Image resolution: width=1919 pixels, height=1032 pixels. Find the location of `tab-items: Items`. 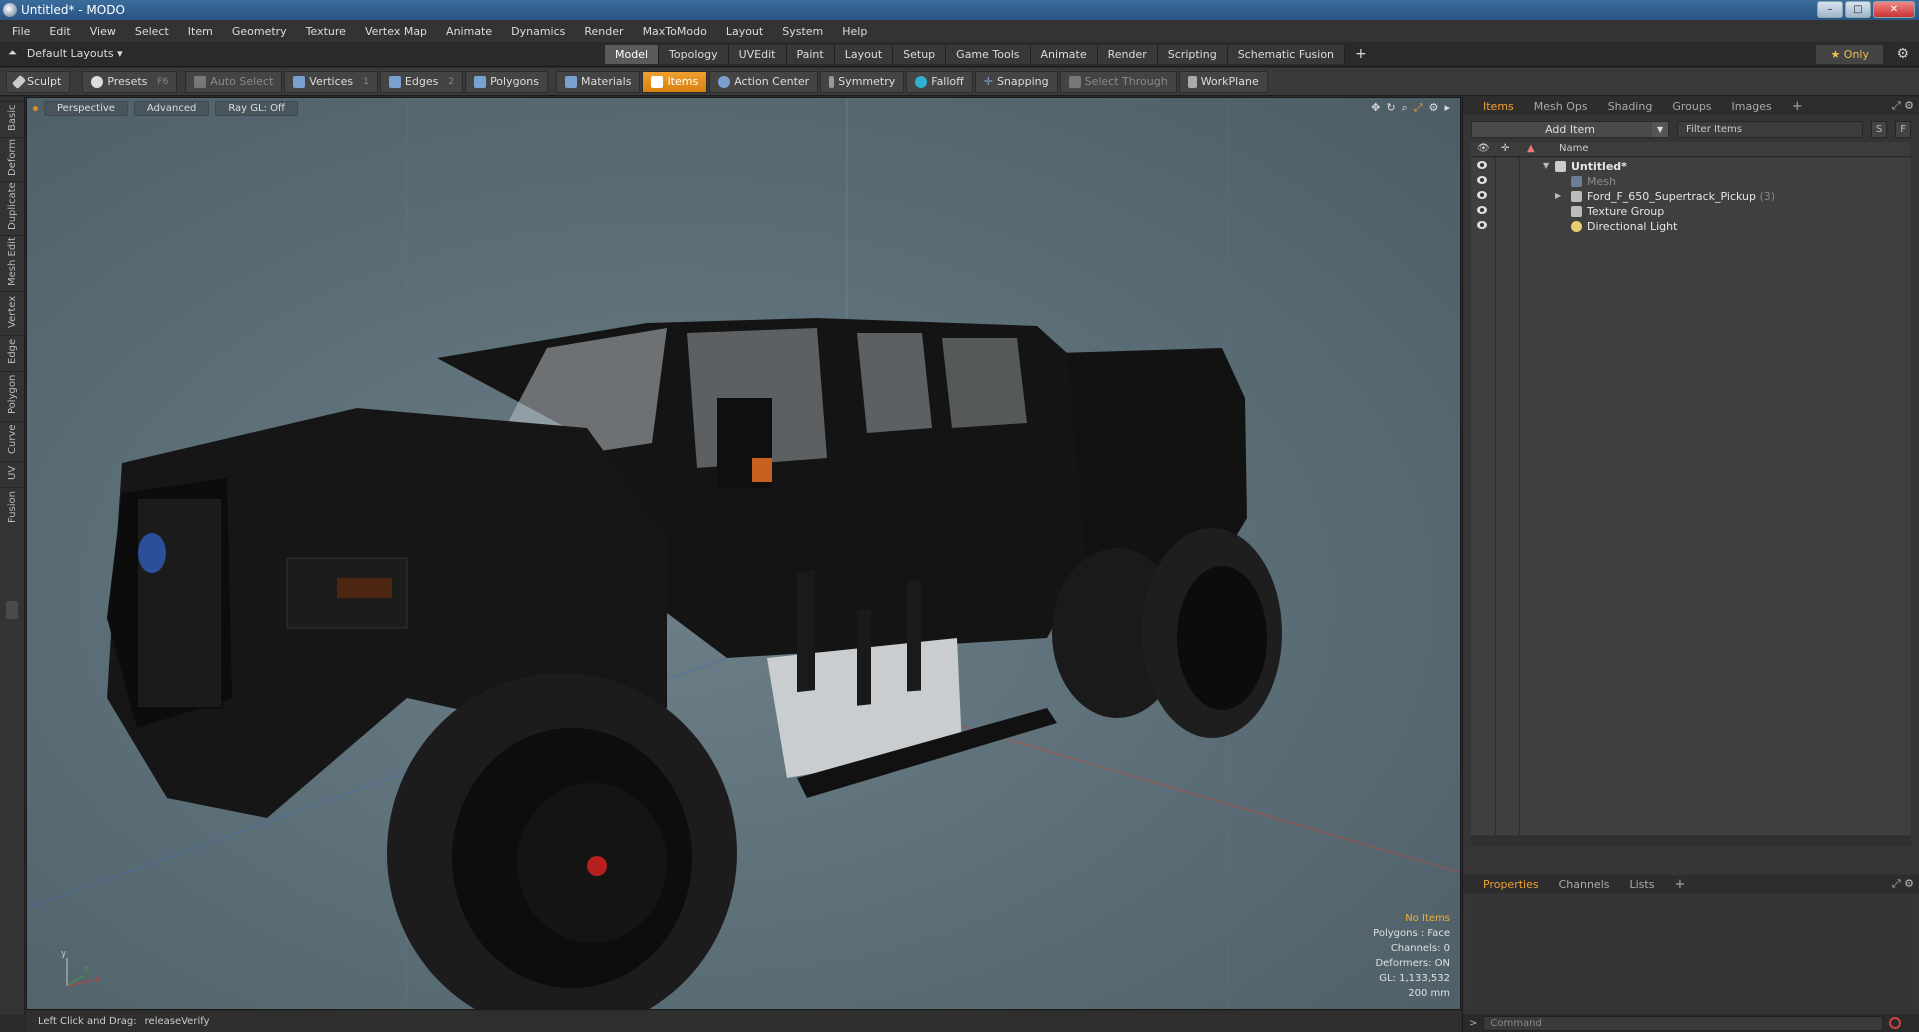

tab-items: Items is located at coordinates (1498, 106).